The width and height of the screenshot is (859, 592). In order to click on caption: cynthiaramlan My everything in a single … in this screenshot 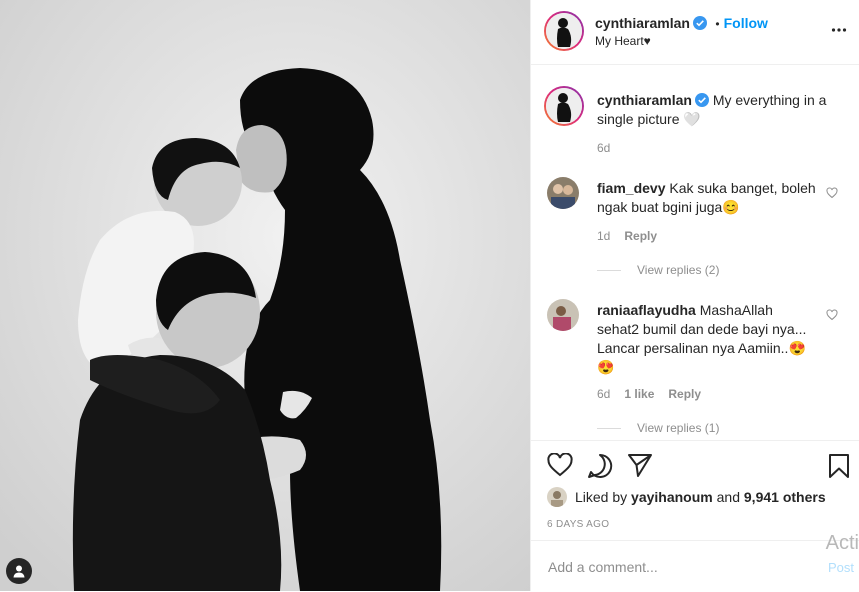, I will do `click(717, 110)`.